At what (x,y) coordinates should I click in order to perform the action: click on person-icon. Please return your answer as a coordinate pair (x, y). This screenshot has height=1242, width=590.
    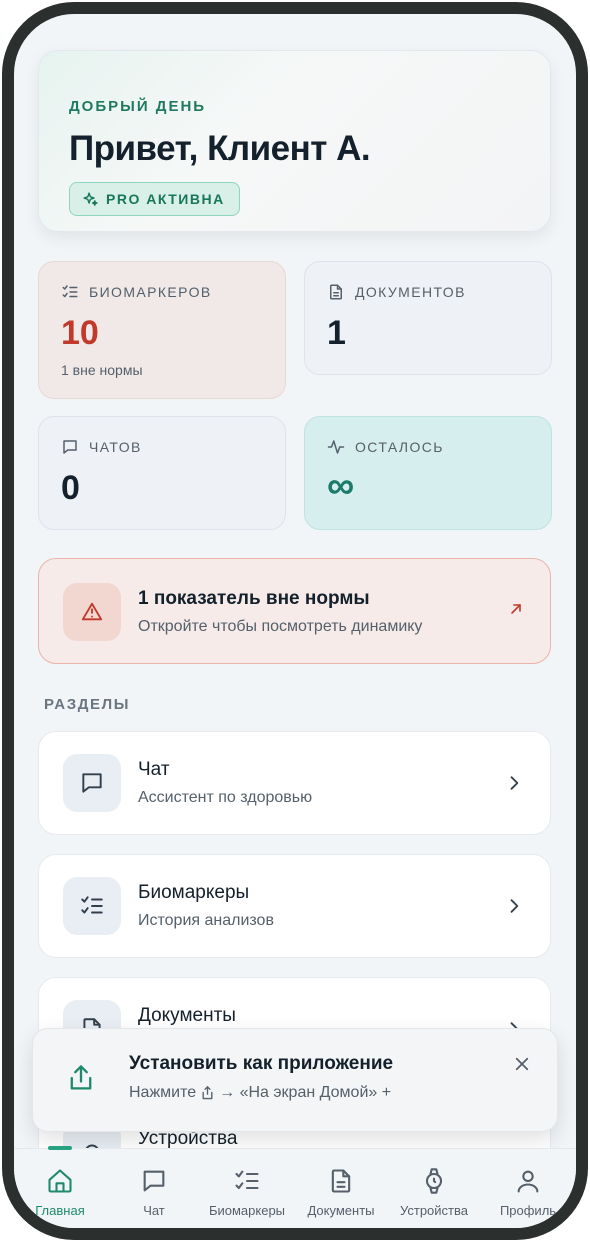
    Looking at the image, I should click on (528, 1181).